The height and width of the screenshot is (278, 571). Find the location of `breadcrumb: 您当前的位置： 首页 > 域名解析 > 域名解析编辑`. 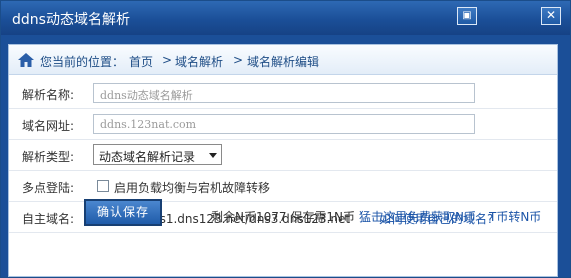

breadcrumb: 您当前的位置： 首页 > 域名解析 > 域名解析编辑 is located at coordinates (283, 60).